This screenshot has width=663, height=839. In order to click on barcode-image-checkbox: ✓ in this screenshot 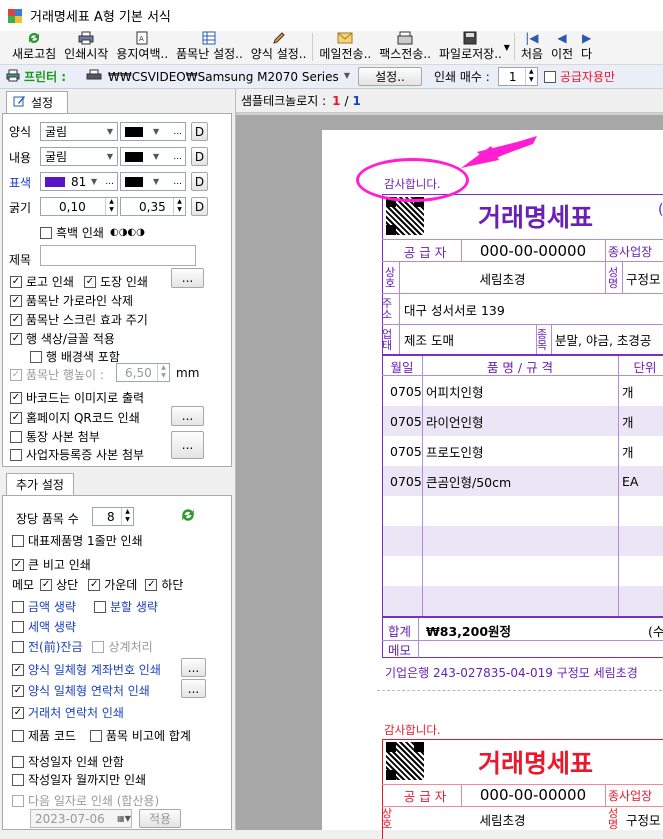, I will do `click(16, 397)`.